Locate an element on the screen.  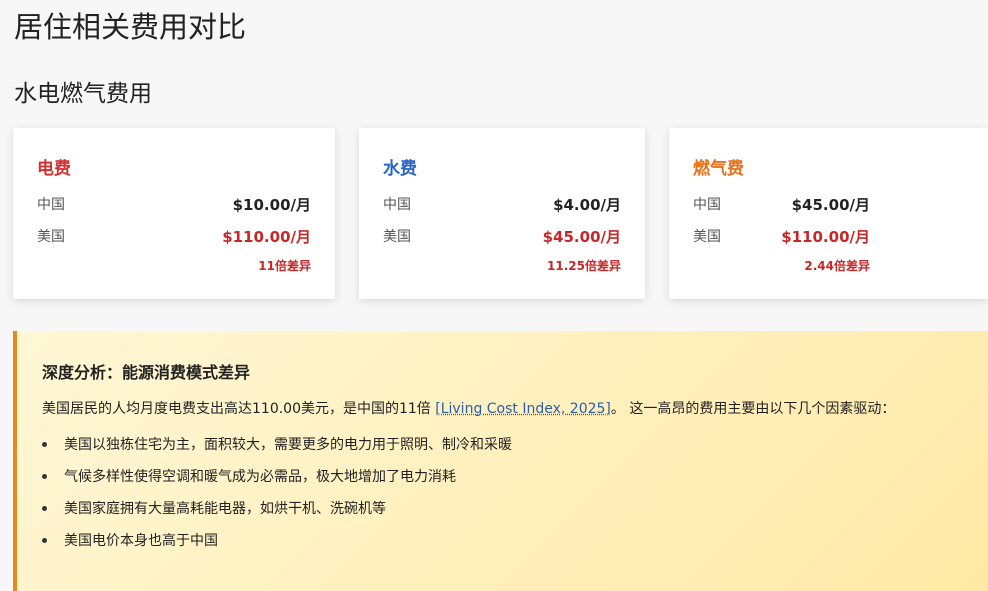
electricity-card: 电费 中国 $10.00/月 美国 $110.00/月 11倍差异 is located at coordinates (174, 213).